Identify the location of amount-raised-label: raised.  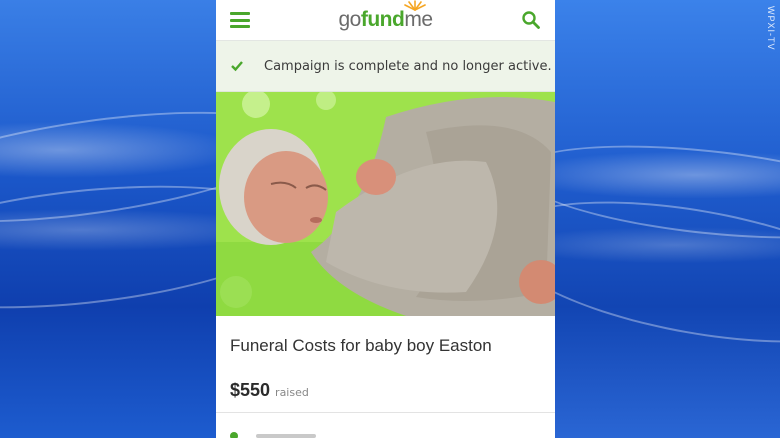
(292, 392).